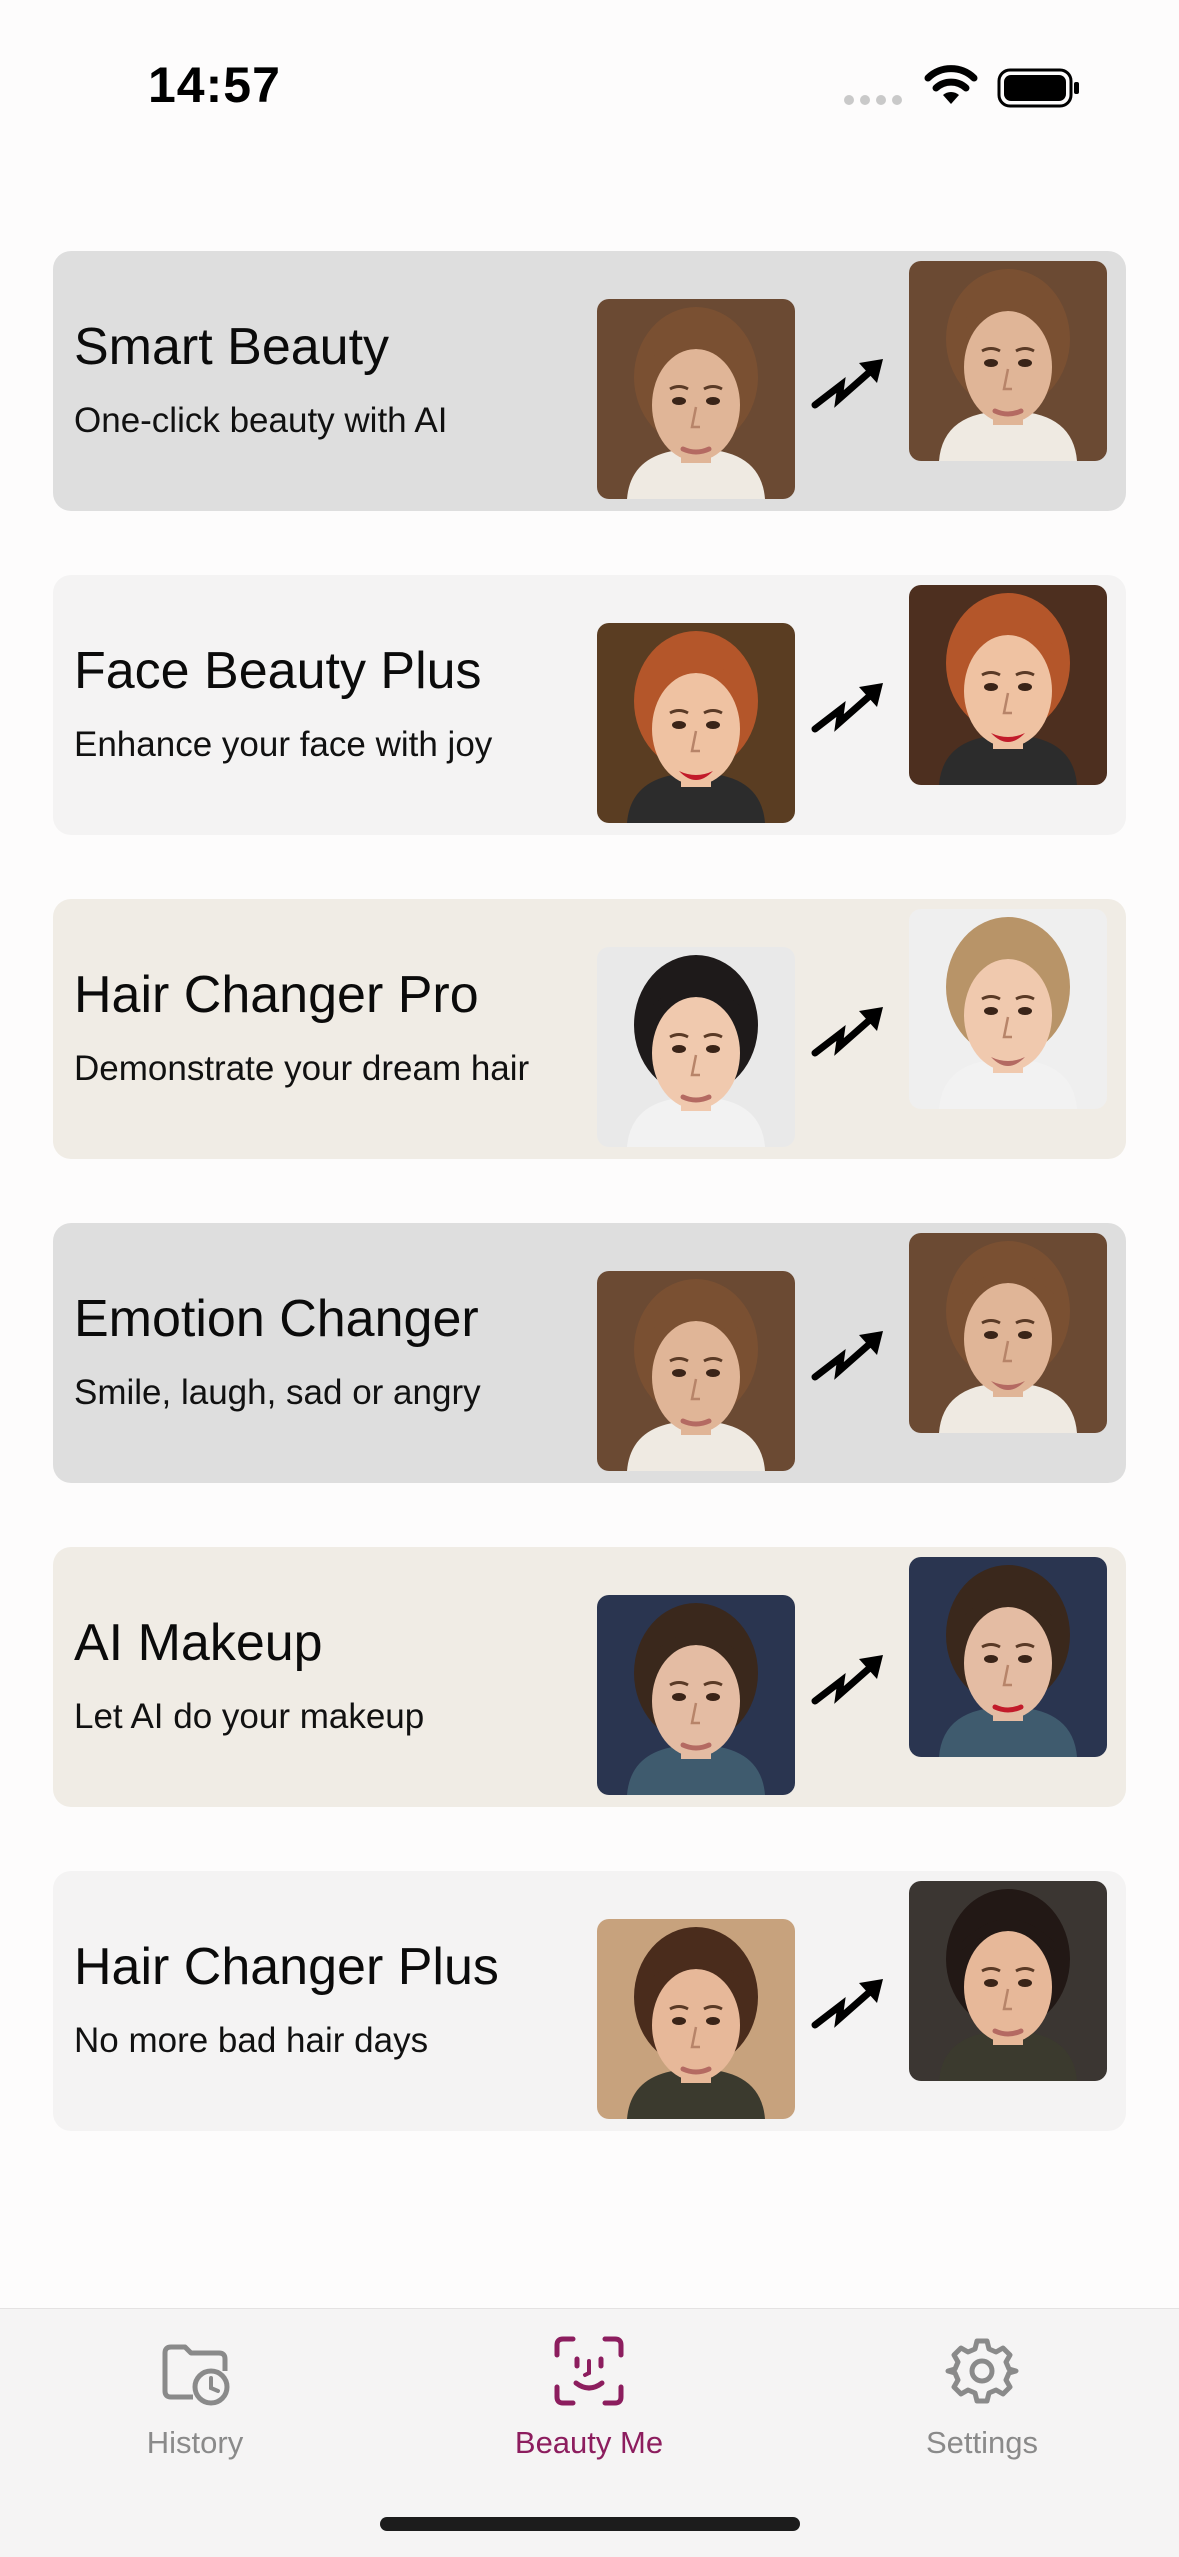 Image resolution: width=1179 pixels, height=2557 pixels. I want to click on battery-icon, so click(1038, 88).